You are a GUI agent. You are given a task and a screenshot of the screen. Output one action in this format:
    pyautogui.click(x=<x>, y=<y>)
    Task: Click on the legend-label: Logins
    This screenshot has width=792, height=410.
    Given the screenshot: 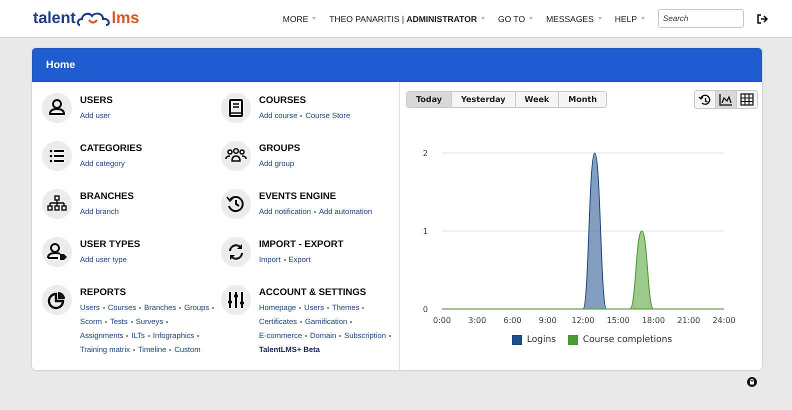 What is the action you would take?
    pyautogui.click(x=541, y=340)
    